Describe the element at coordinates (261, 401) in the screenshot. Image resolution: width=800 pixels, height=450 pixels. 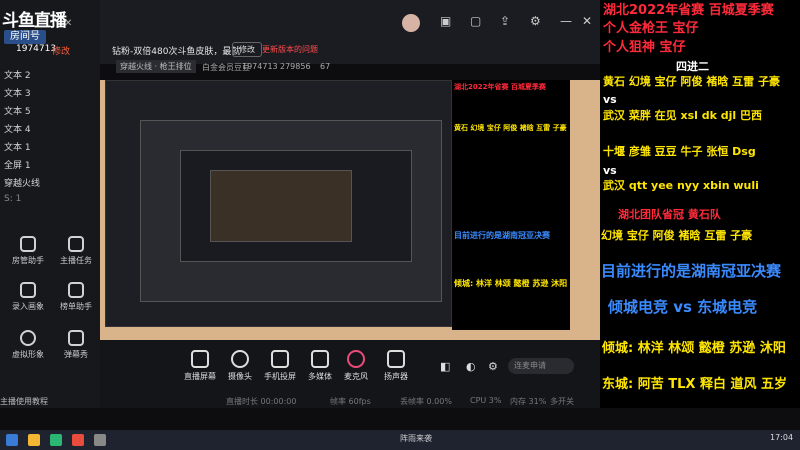
I see `status-duration: 直播时长 00:00:00` at that location.